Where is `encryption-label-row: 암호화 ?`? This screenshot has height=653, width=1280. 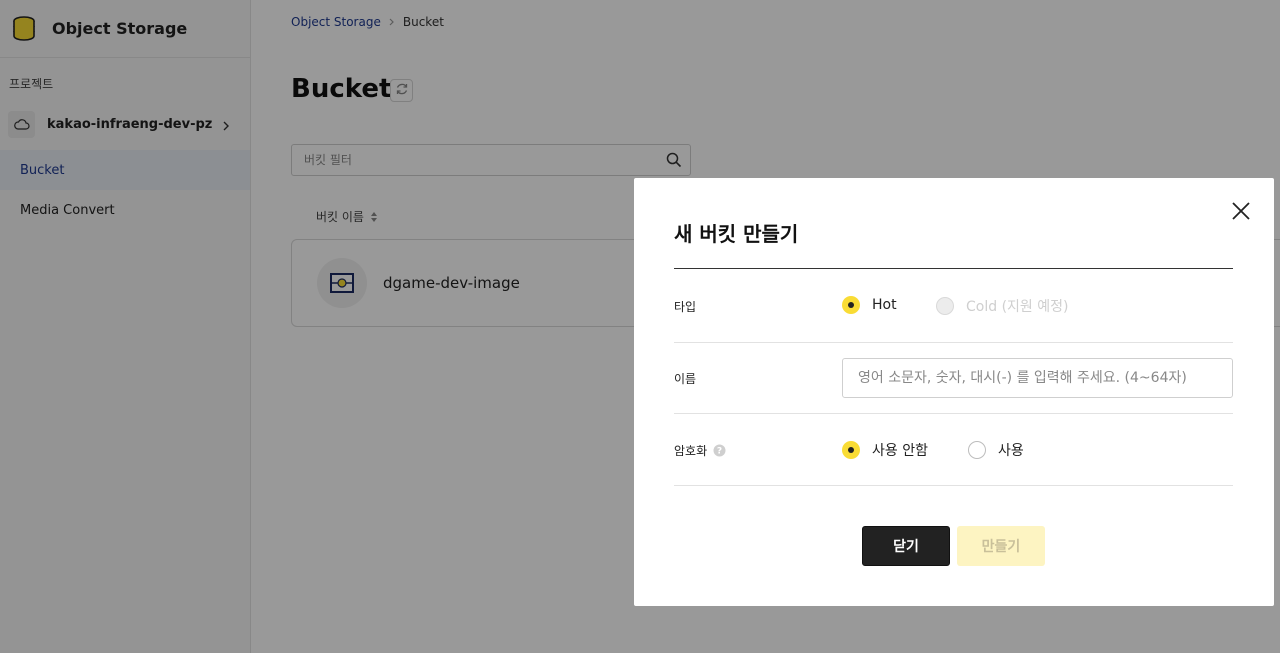
encryption-label-row: 암호화 ? is located at coordinates (700, 450).